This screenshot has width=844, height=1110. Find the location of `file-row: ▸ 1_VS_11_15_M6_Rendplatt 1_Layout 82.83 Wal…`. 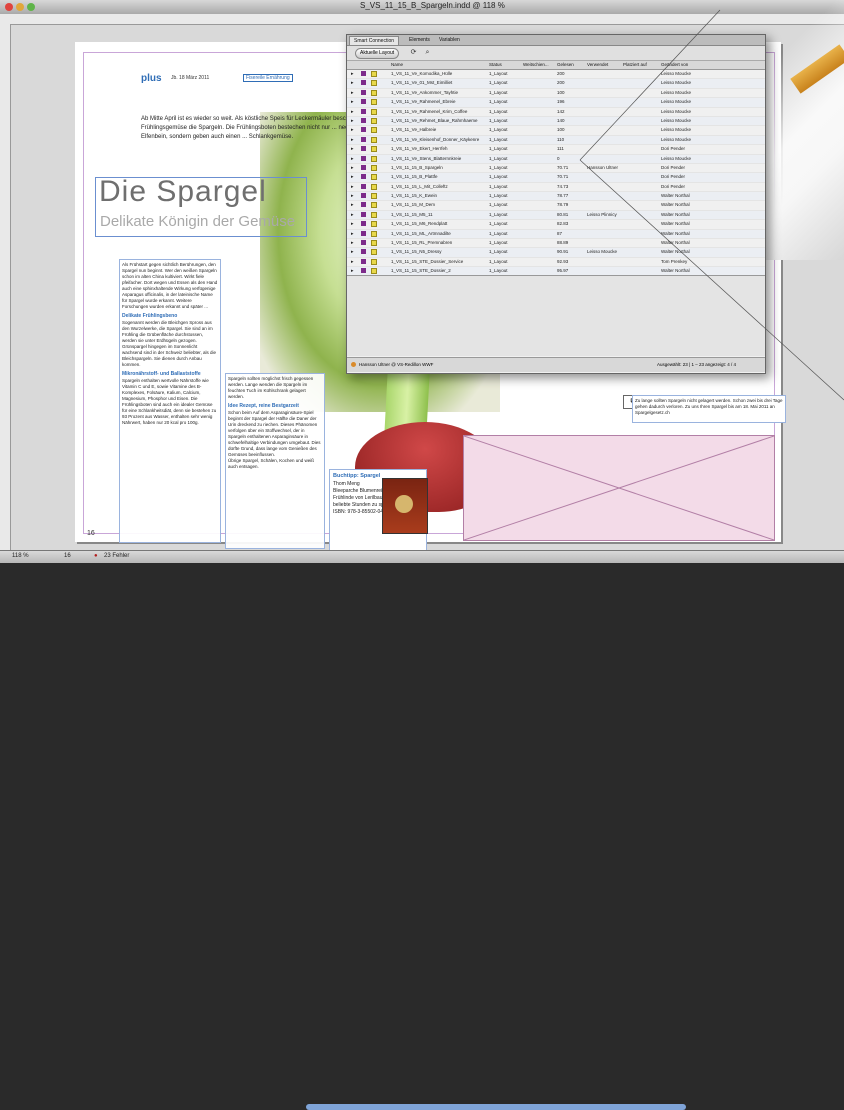

file-row: ▸ 1_VS_11_15_M6_Rendplatt 1_Layout 82.83 Wal… is located at coordinates (556, 225).